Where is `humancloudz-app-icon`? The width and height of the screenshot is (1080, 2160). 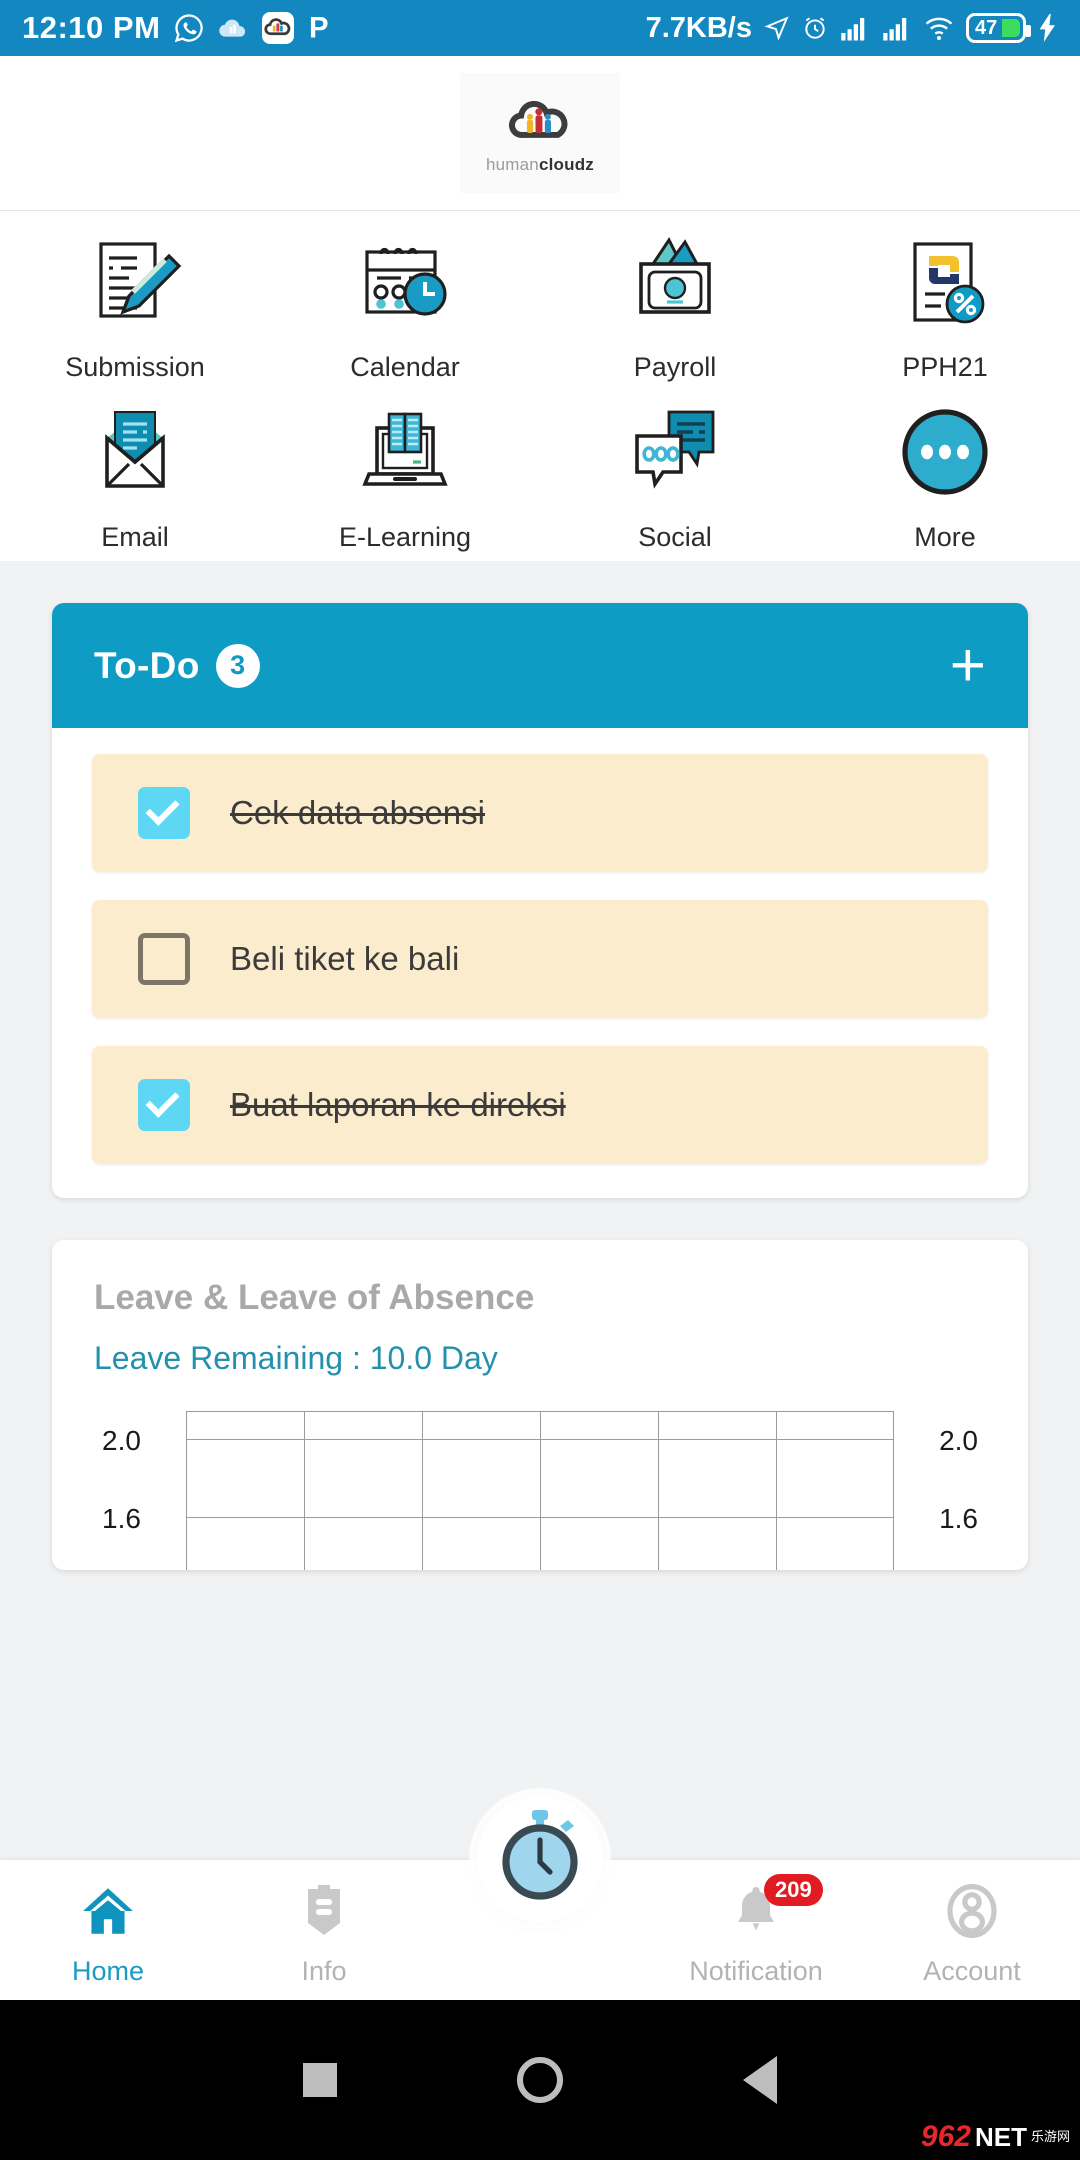 humancloudz-app-icon is located at coordinates (278, 28).